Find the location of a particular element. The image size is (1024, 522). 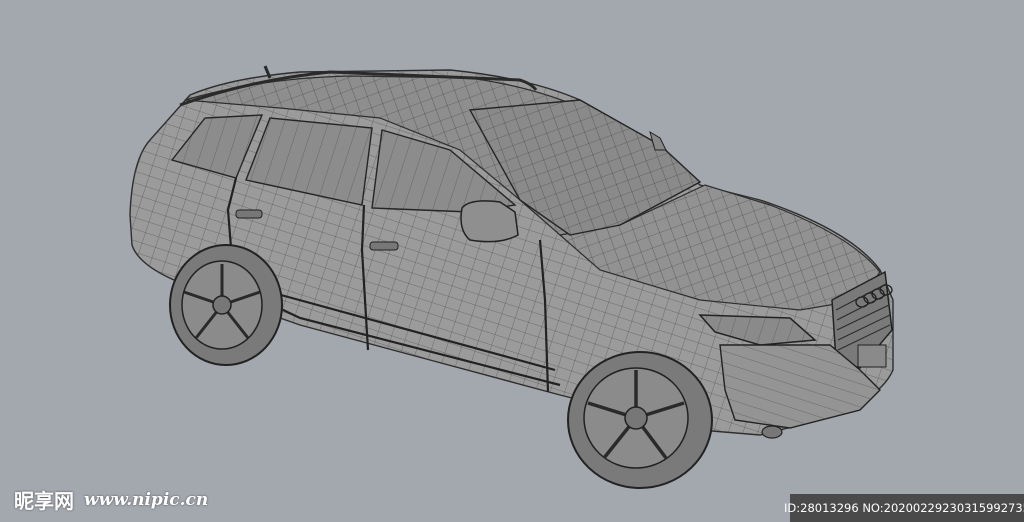

image-id-text: ID:28013296 NO:20200229230315992735 is located at coordinates (904, 508).